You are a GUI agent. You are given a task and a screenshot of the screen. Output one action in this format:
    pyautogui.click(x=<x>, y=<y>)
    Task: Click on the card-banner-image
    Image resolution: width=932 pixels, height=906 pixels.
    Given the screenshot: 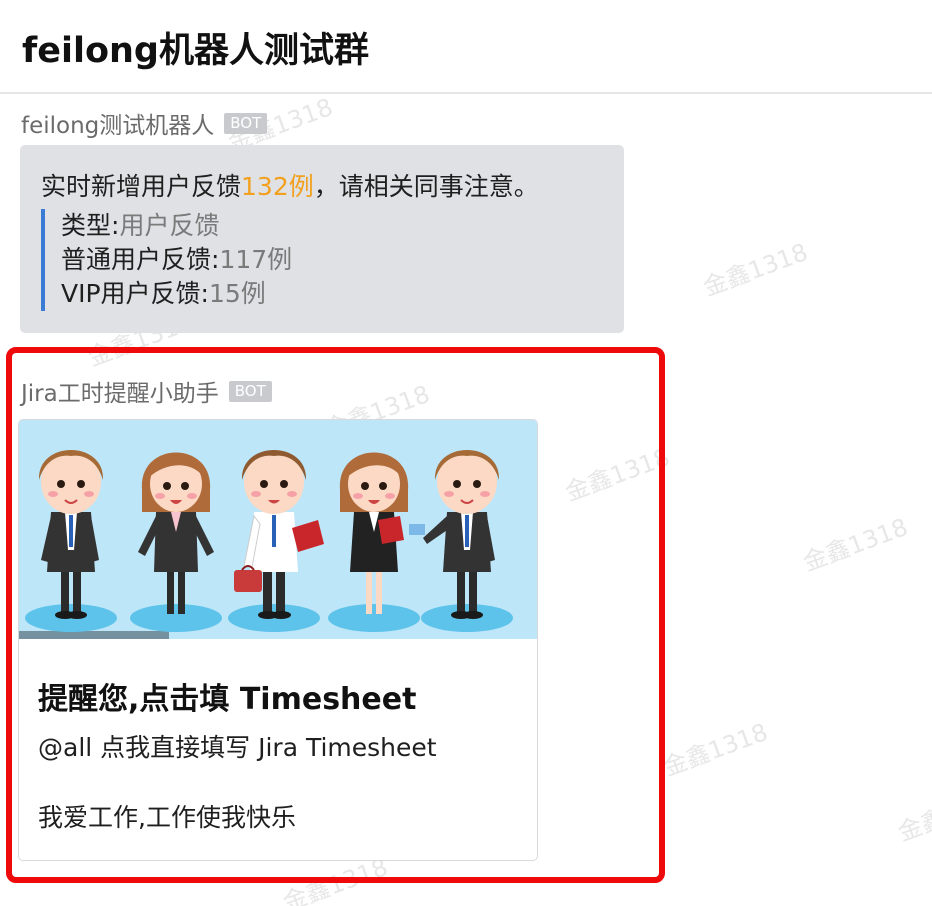 What is the action you would take?
    pyautogui.click(x=278, y=529)
    